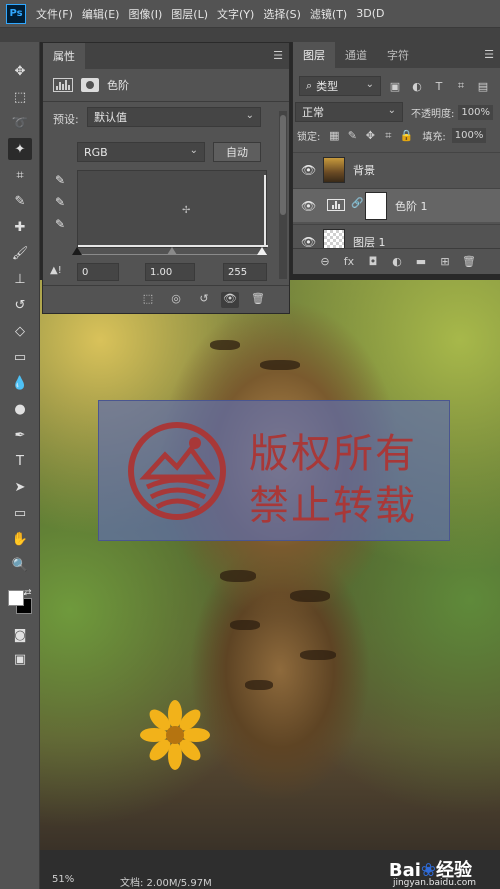 This screenshot has width=500, height=889. Describe the element at coordinates (373, 261) in the screenshot. I see `add-mask-icon: ◘` at that location.